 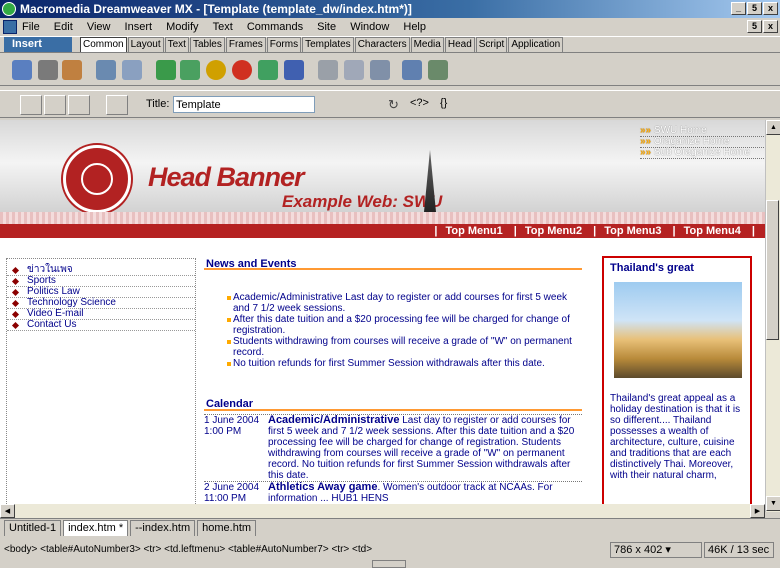 What do you see at coordinates (268, 70) in the screenshot?
I see `navigation-bar-icon` at bounding box center [268, 70].